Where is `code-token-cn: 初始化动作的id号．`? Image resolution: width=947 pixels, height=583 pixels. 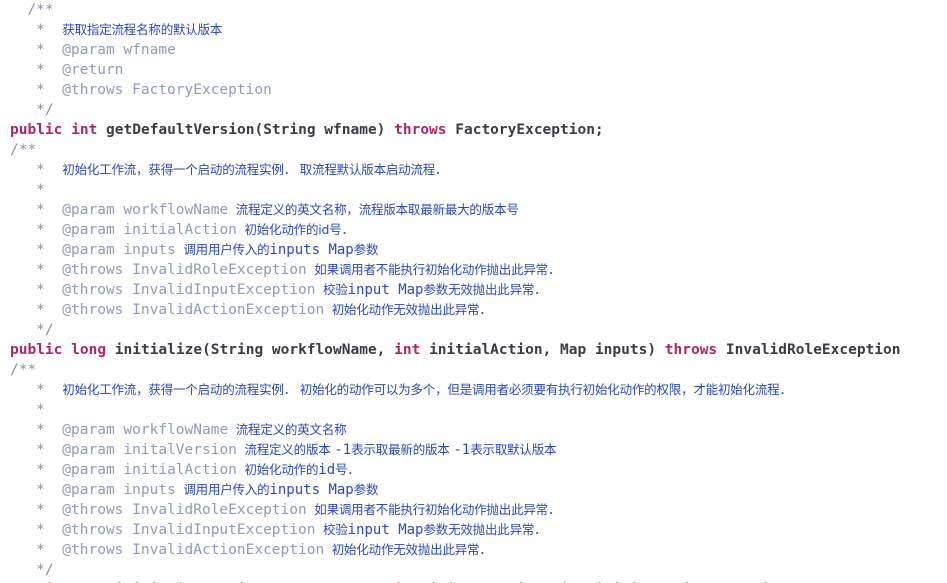 code-token-cn: 初始化动作的id号． is located at coordinates (295, 229).